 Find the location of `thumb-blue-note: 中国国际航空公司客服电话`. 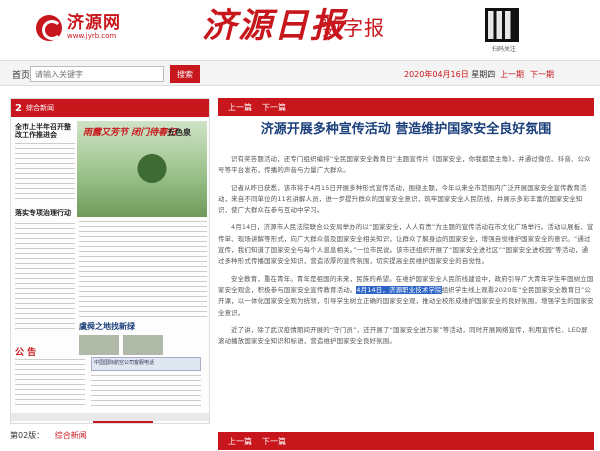

thumb-blue-note: 中国国际航空公司客服电话 is located at coordinates (146, 364).